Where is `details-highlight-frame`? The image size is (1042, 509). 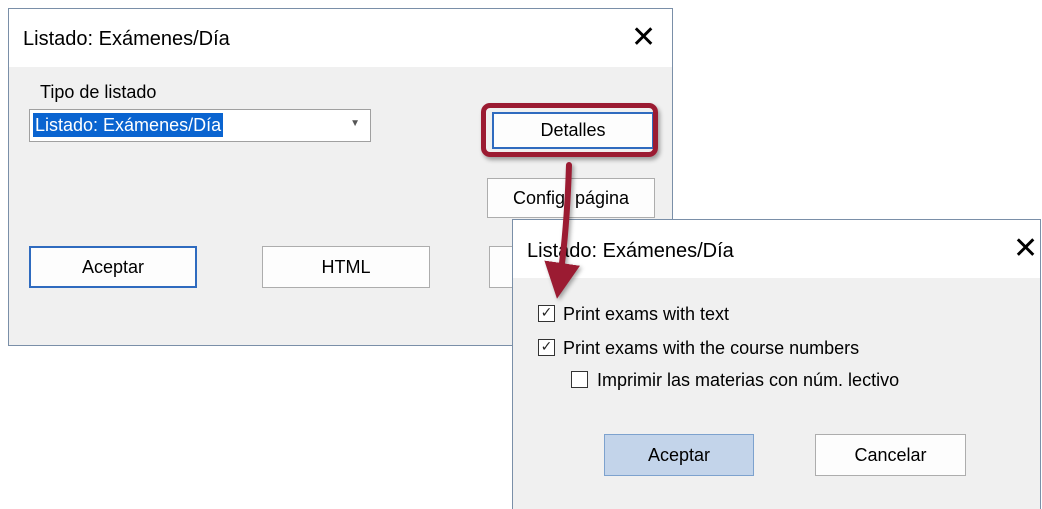
details-highlight-frame is located at coordinates (569, 130).